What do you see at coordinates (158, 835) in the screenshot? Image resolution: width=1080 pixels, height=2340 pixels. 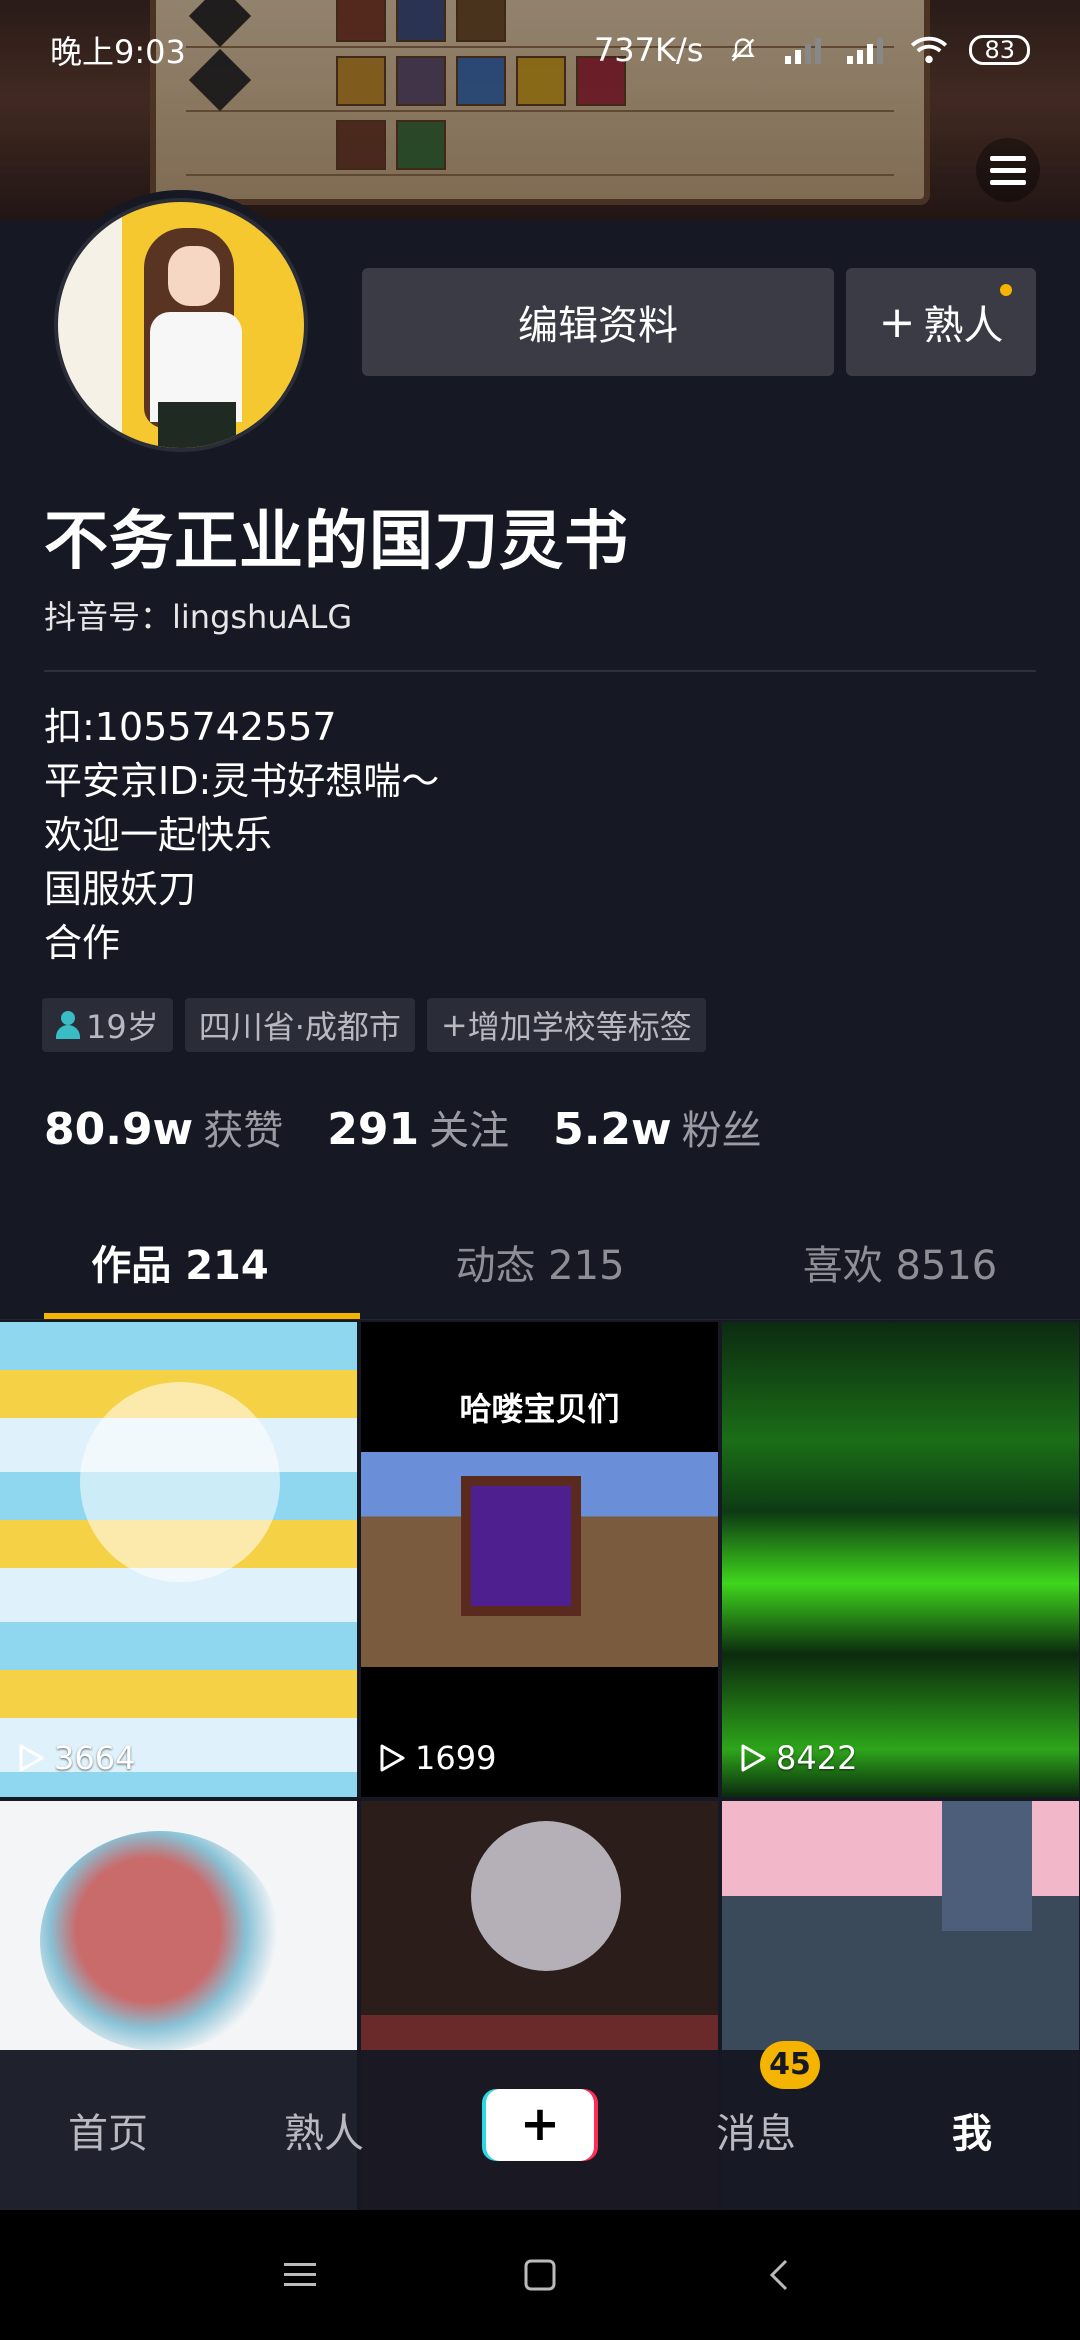 I see `bio-line: 欢迎一起快乐` at bounding box center [158, 835].